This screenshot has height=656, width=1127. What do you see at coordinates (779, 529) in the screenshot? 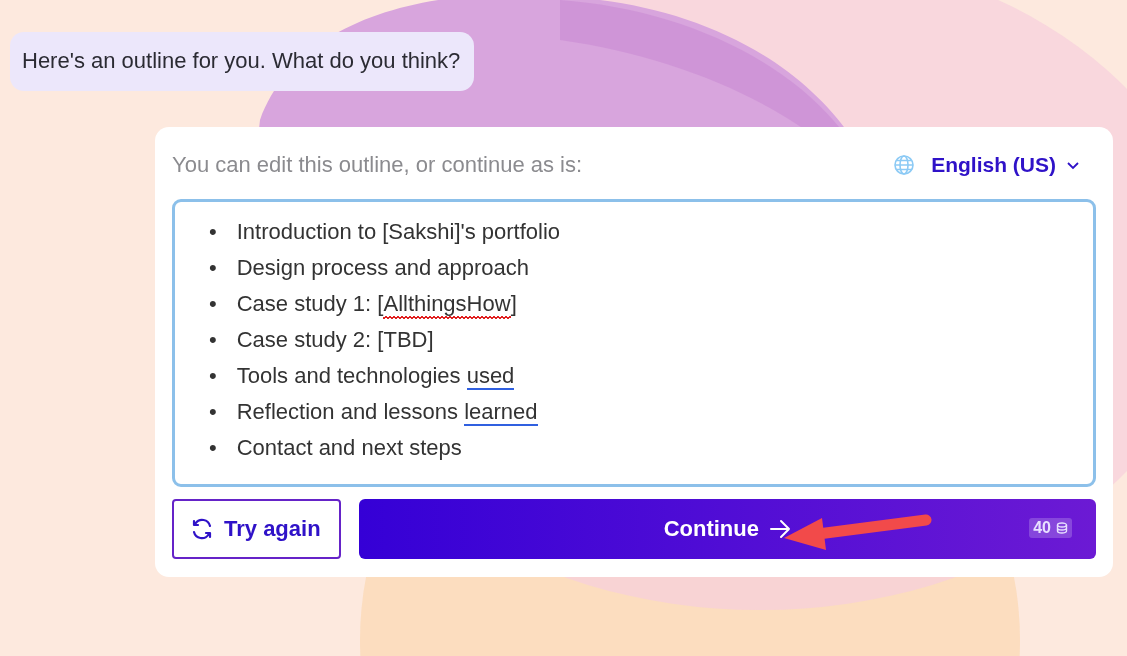
I see `arrow-right-icon` at bounding box center [779, 529].